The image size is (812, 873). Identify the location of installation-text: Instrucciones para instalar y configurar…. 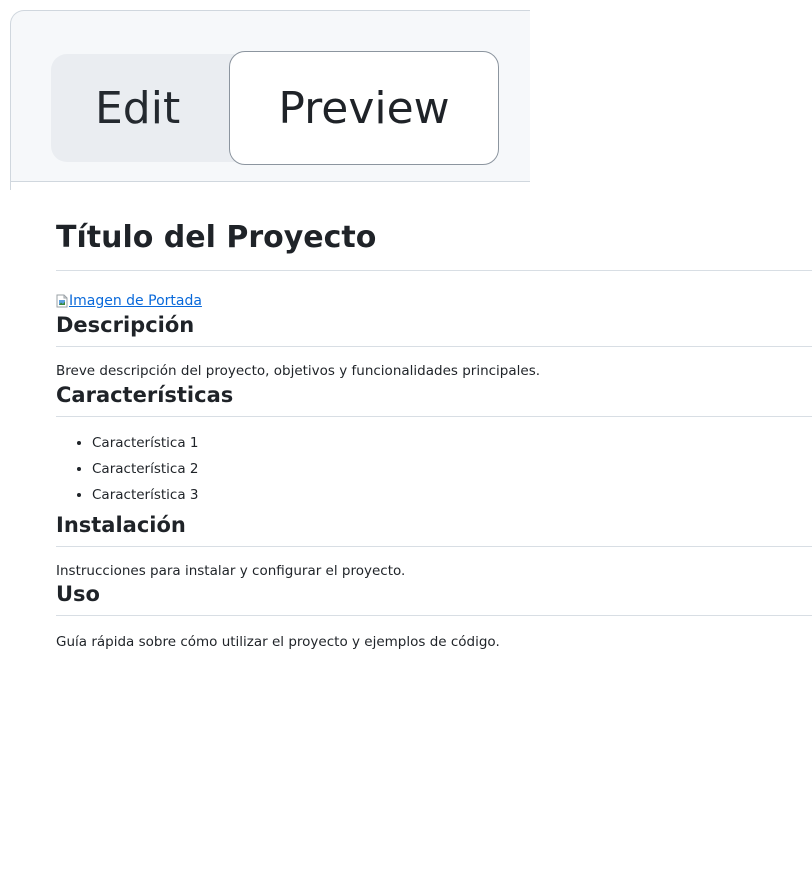
(231, 570).